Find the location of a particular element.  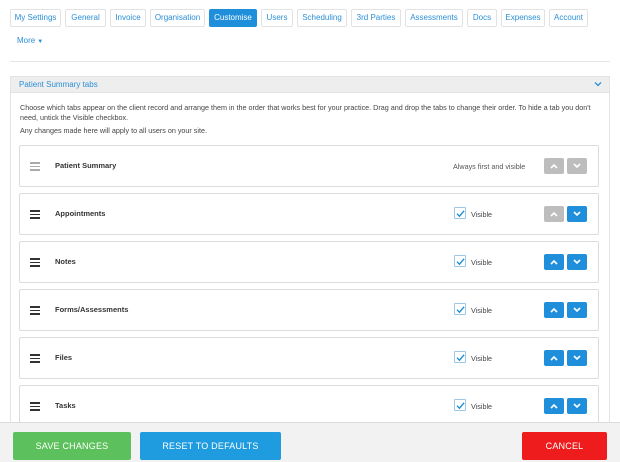

row-label: Notes is located at coordinates (65, 261).